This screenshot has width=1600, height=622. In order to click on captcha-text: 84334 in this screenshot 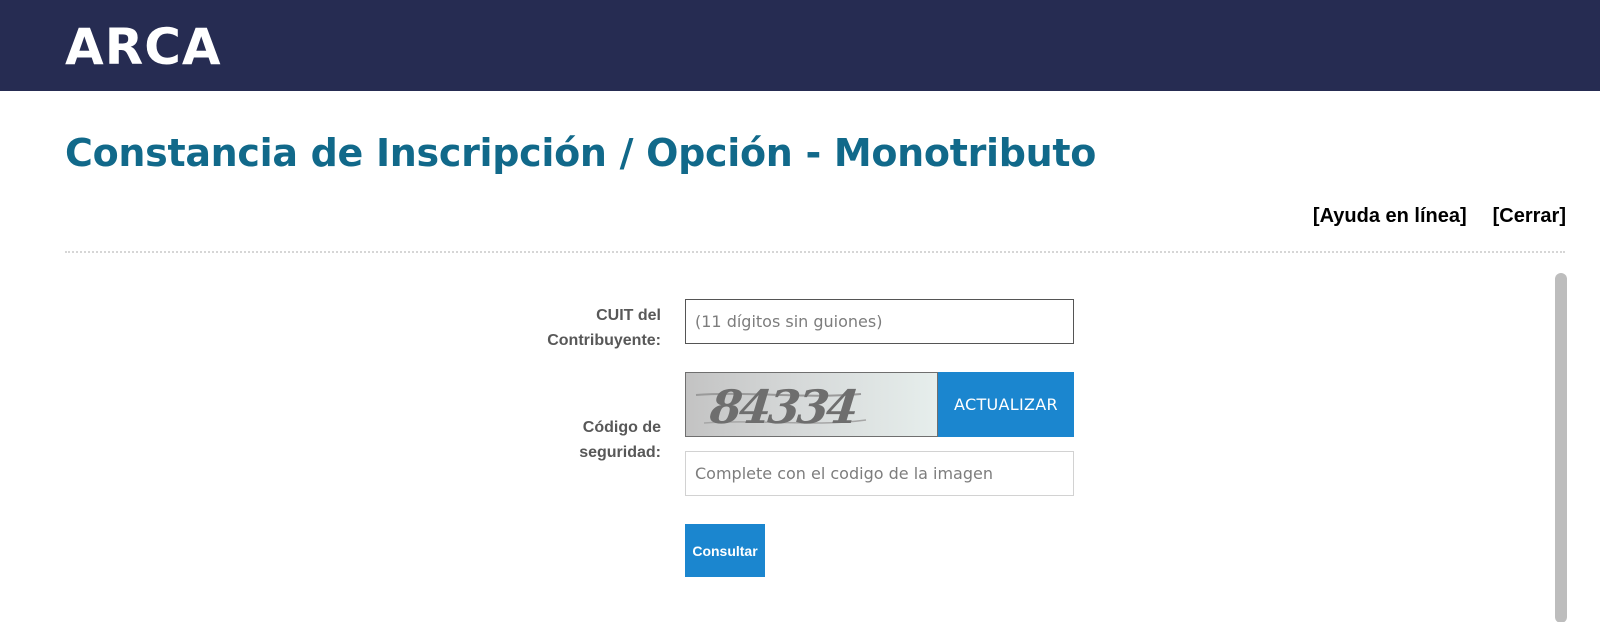, I will do `click(783, 407)`.